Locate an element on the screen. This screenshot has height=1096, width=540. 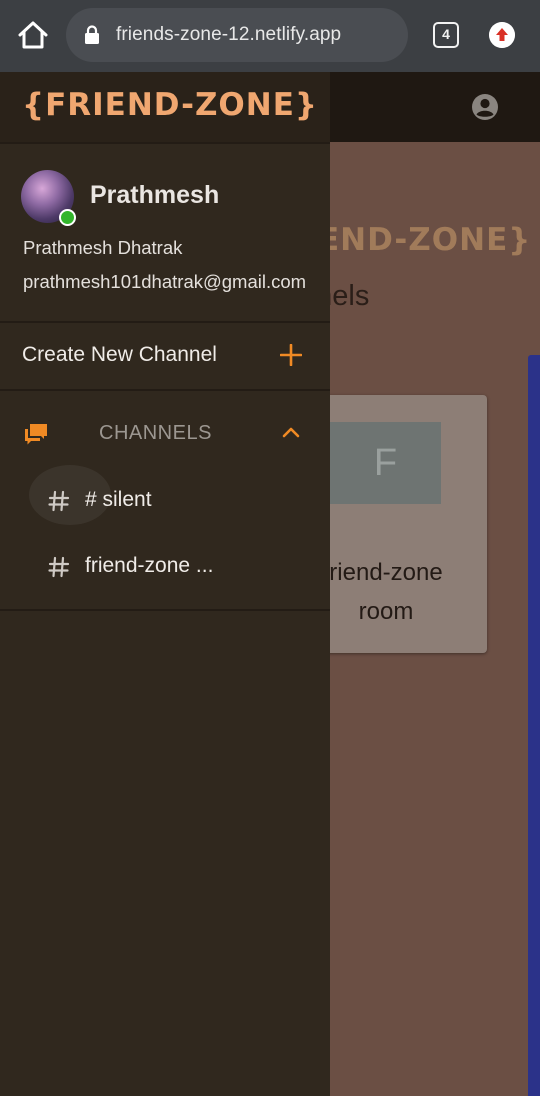
browser-toolbar: friends-zone-12.netlify.app 4 is located at coordinates (270, 36).